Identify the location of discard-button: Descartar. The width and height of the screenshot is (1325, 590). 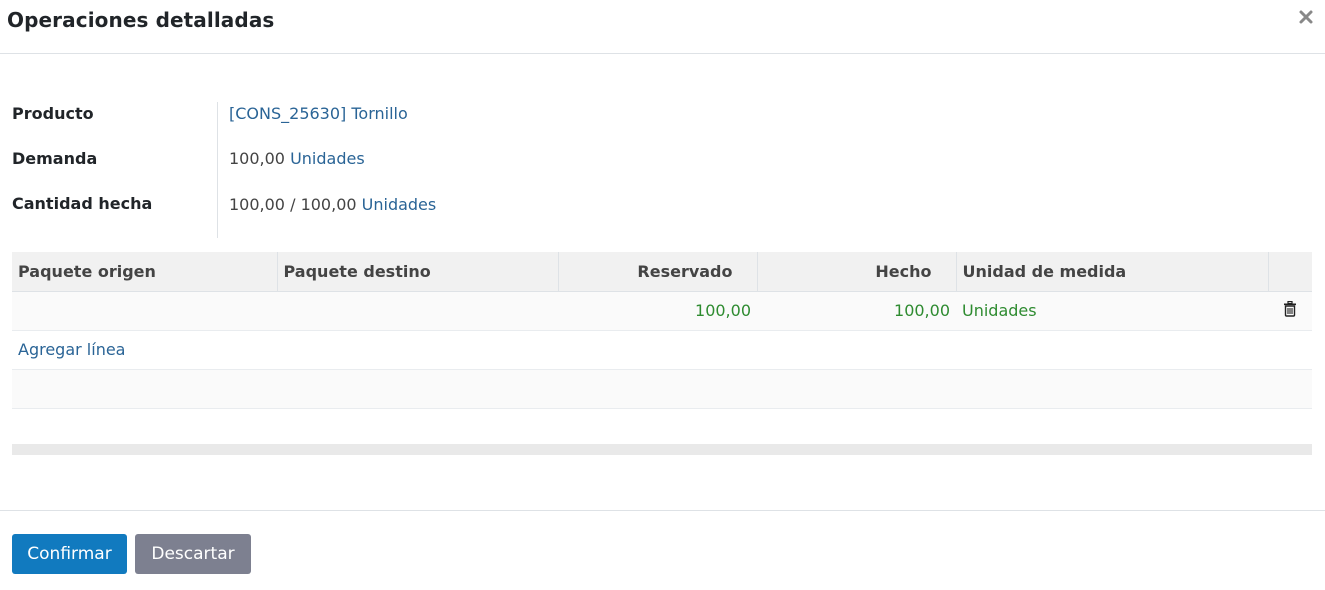
(193, 554).